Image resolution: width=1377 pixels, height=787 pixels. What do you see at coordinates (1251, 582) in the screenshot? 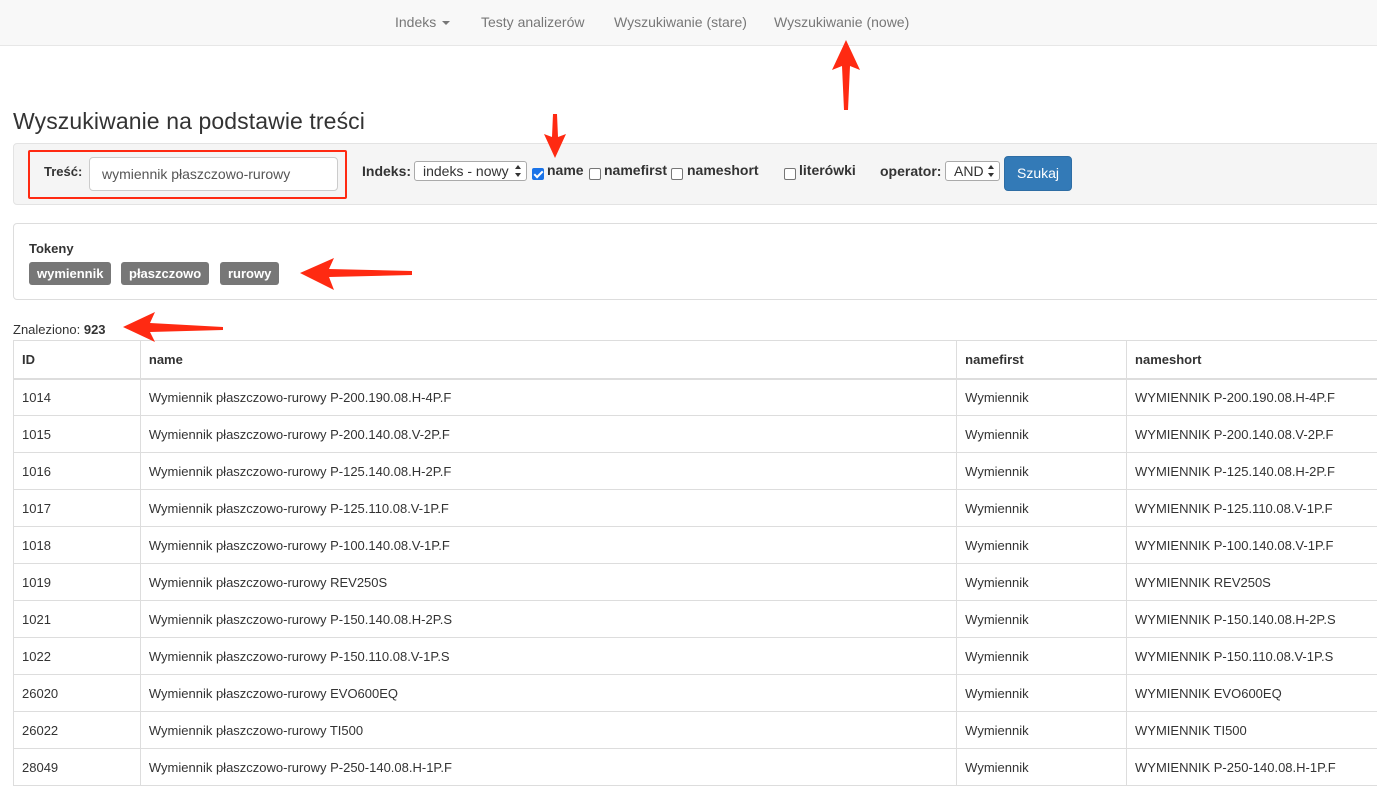
I see `cell-nameshort: WYMIENNIK REV250S` at bounding box center [1251, 582].